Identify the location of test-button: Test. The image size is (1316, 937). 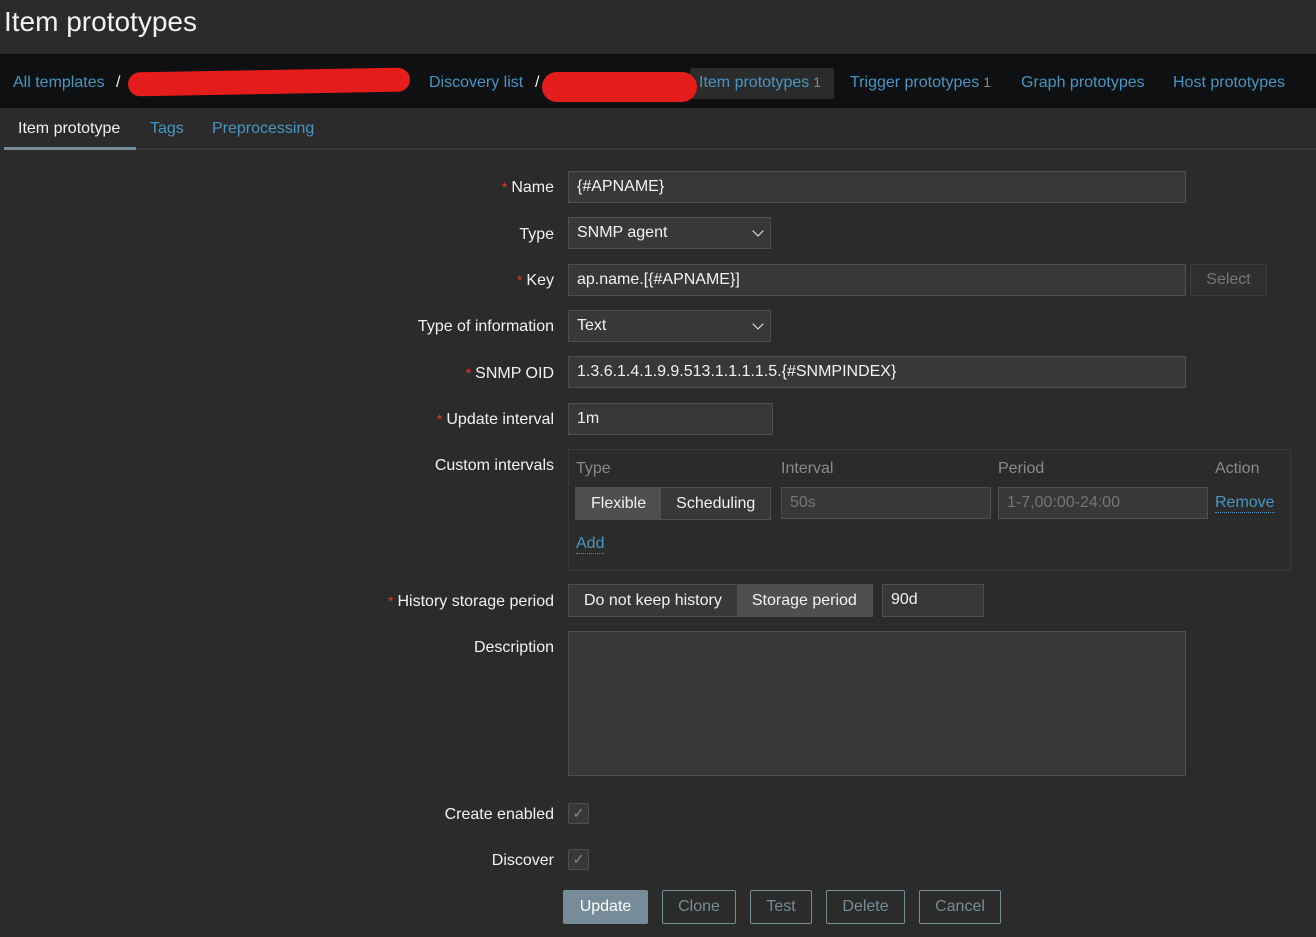
(781, 907).